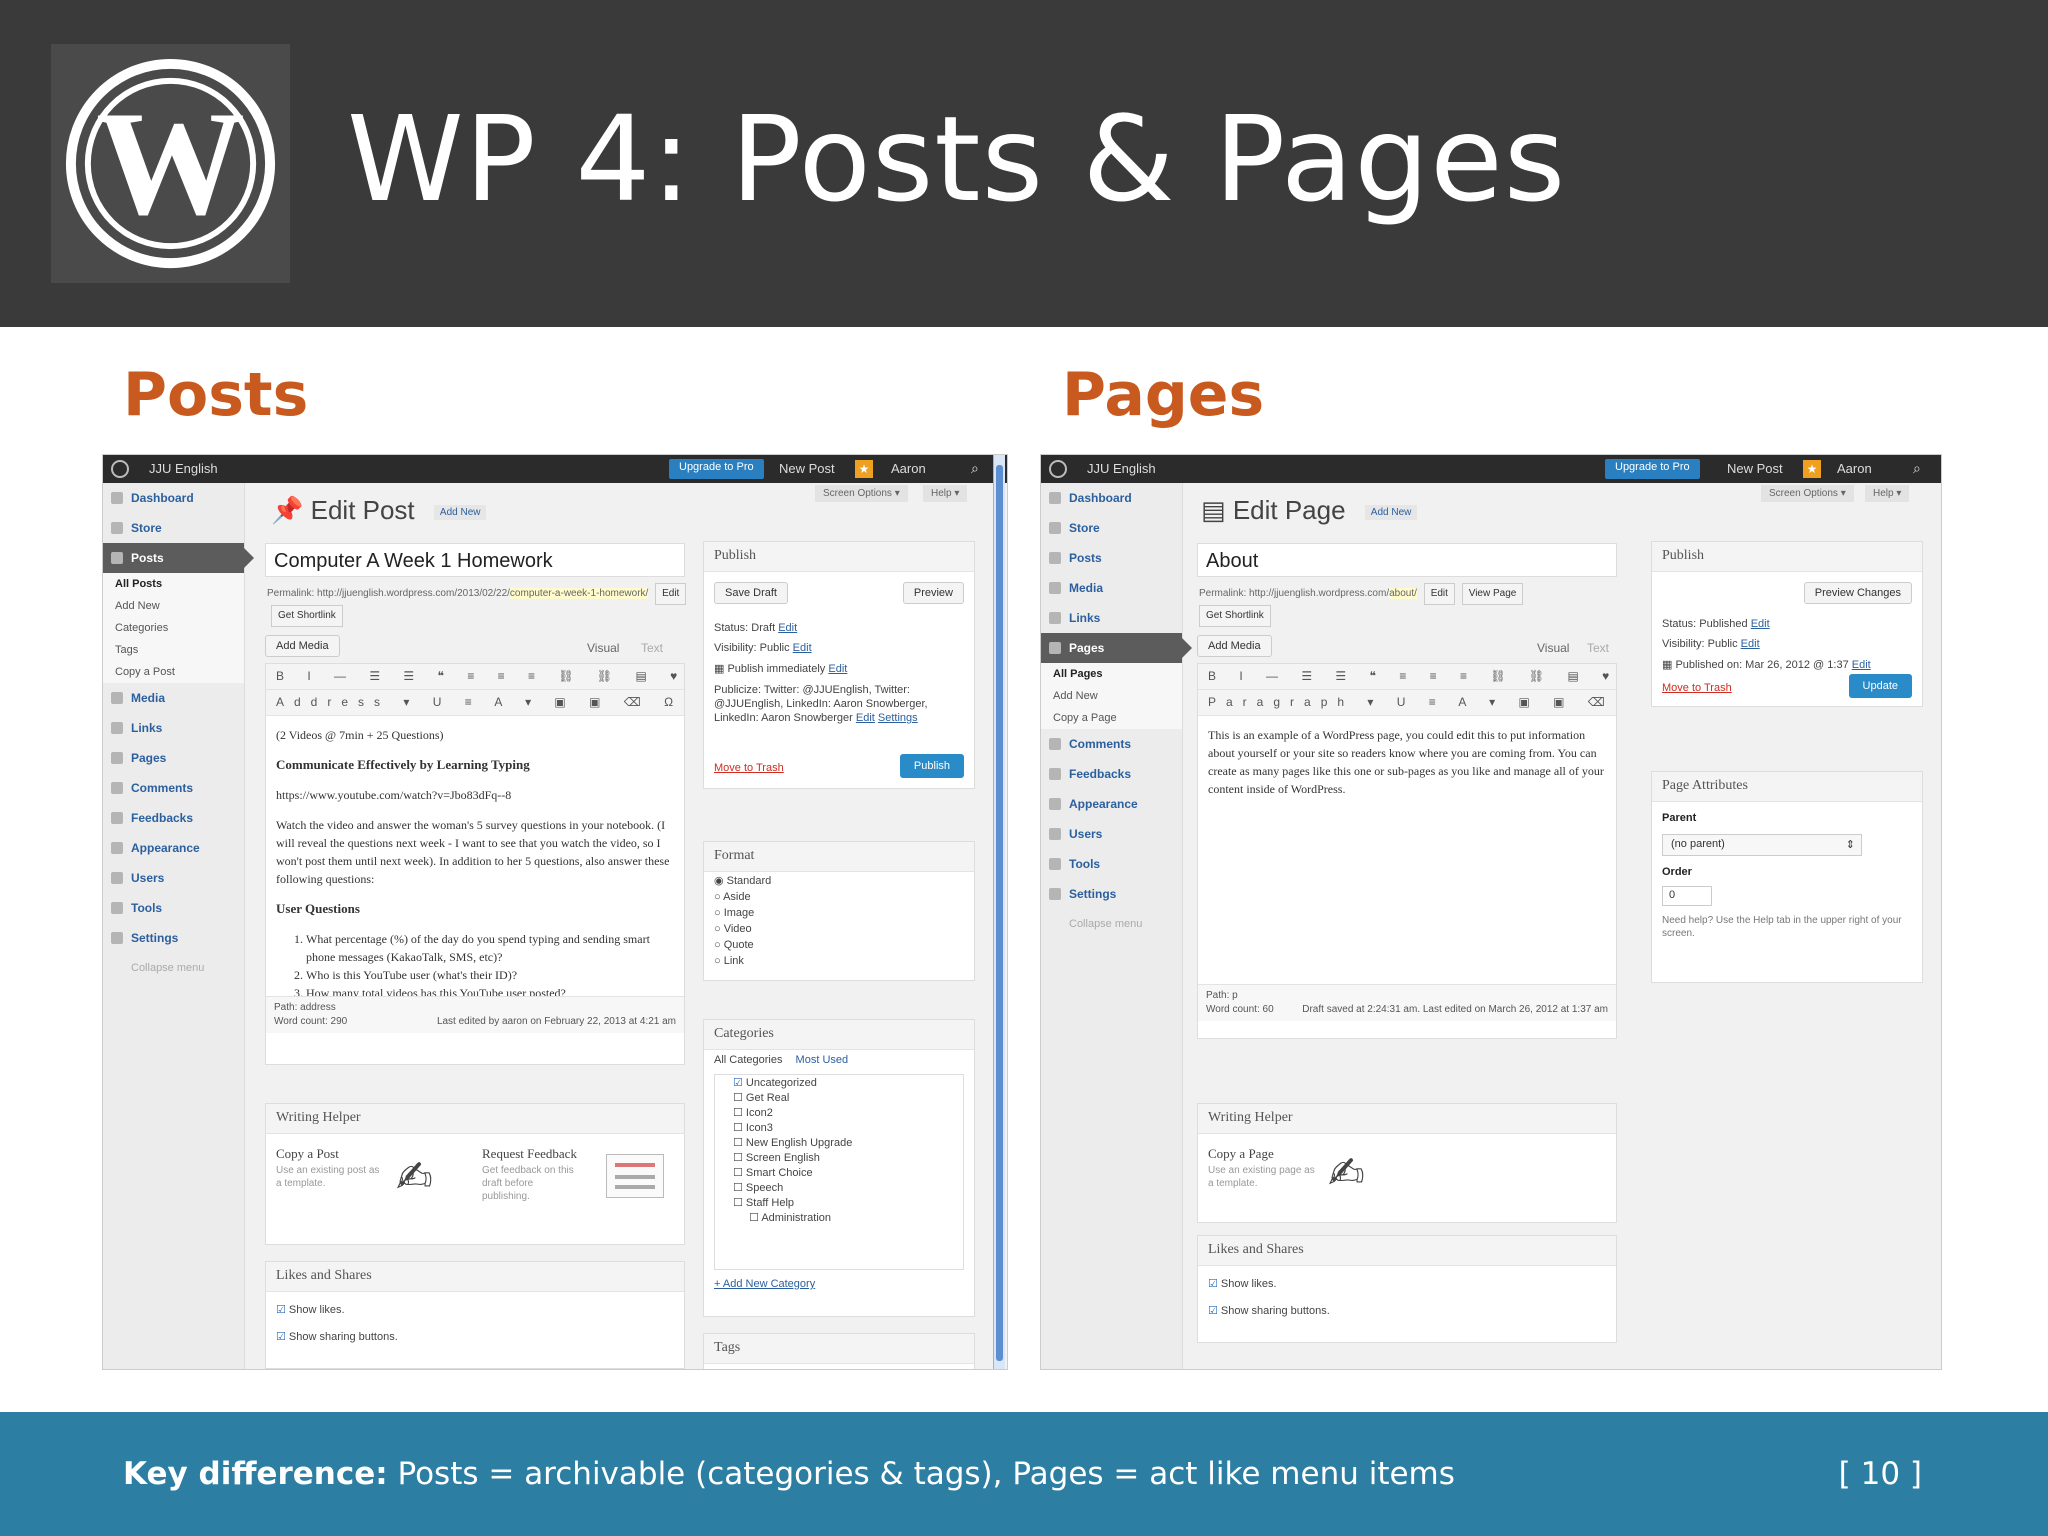 Image resolution: width=2048 pixels, height=1536 pixels. What do you see at coordinates (839, 961) in the screenshot?
I see `format-link-radio: Link` at bounding box center [839, 961].